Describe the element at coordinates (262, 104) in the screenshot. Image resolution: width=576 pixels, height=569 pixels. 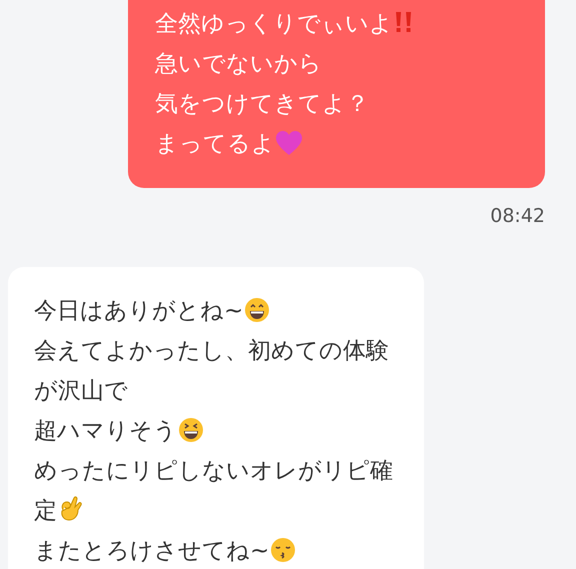
I see `message-text: 気をつけてきてよ？` at that location.